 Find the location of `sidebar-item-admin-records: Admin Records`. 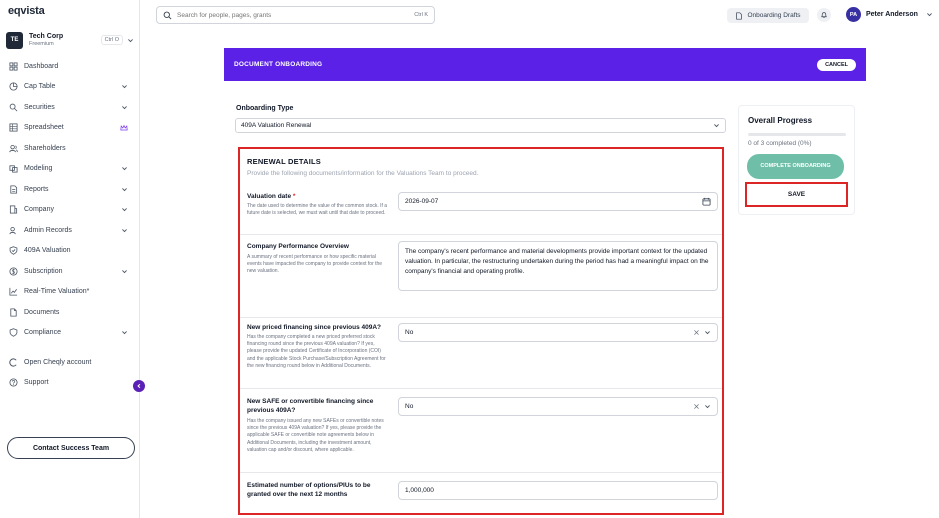

sidebar-item-admin-records: Admin Records is located at coordinates (70, 230).